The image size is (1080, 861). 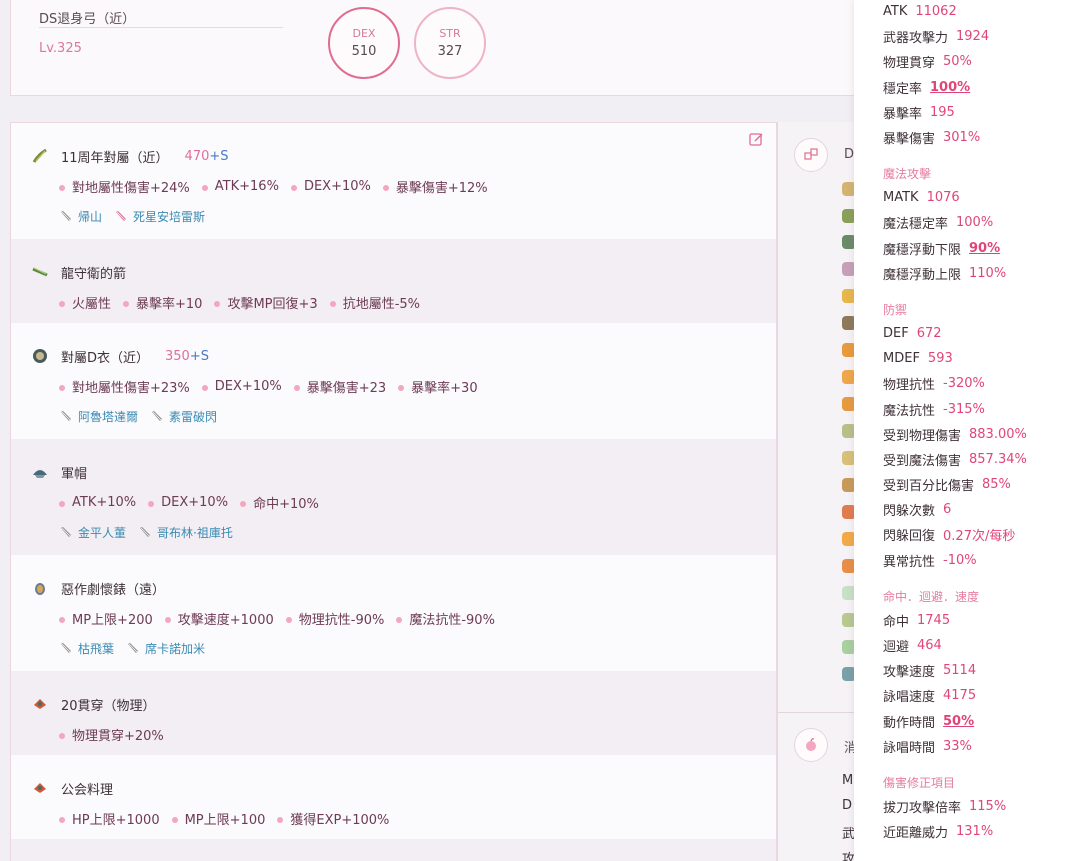 I want to click on armor-icon, so click(x=40, y=356).